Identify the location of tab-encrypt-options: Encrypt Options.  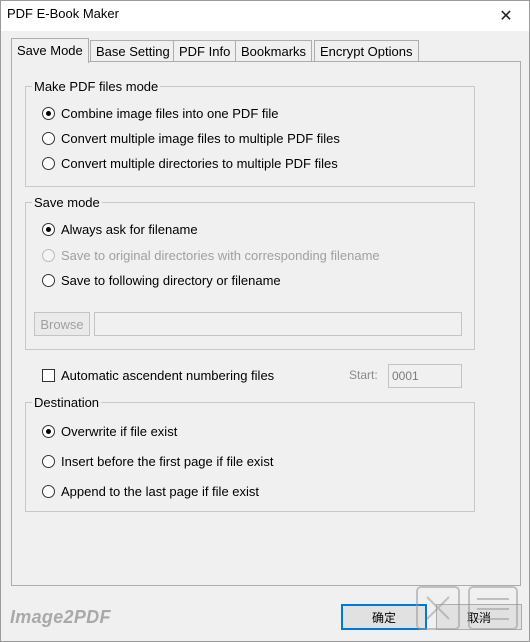
(366, 51).